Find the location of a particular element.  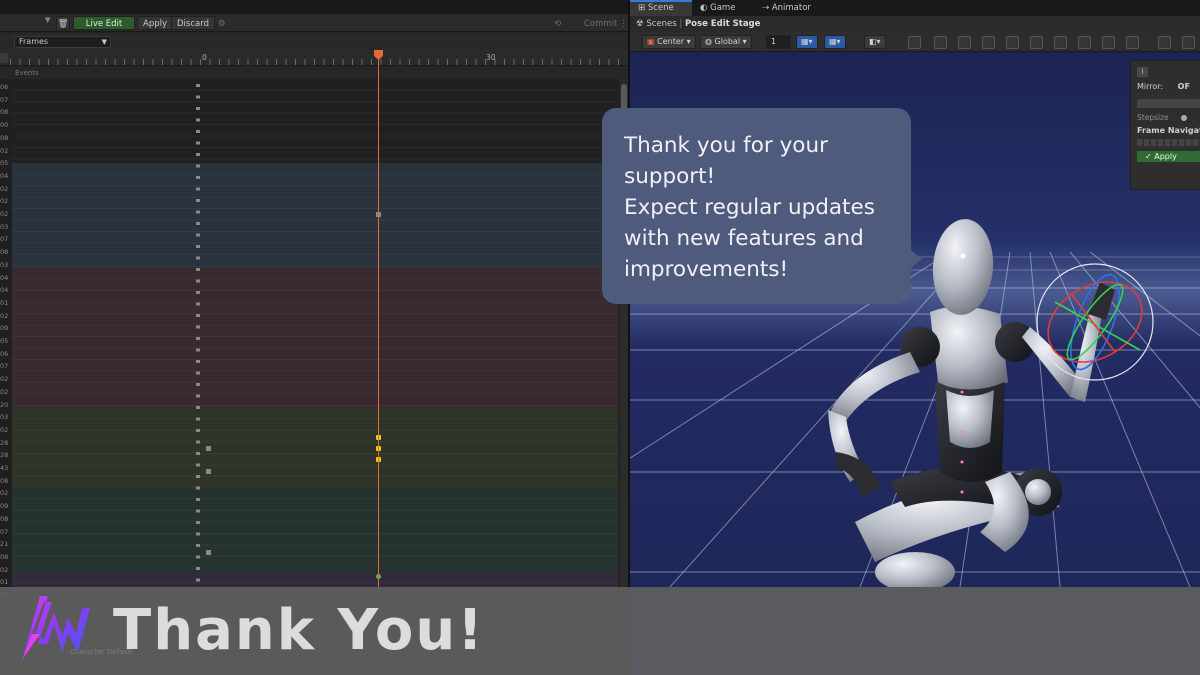

mirror-toggle: OF is located at coordinates (1184, 86).